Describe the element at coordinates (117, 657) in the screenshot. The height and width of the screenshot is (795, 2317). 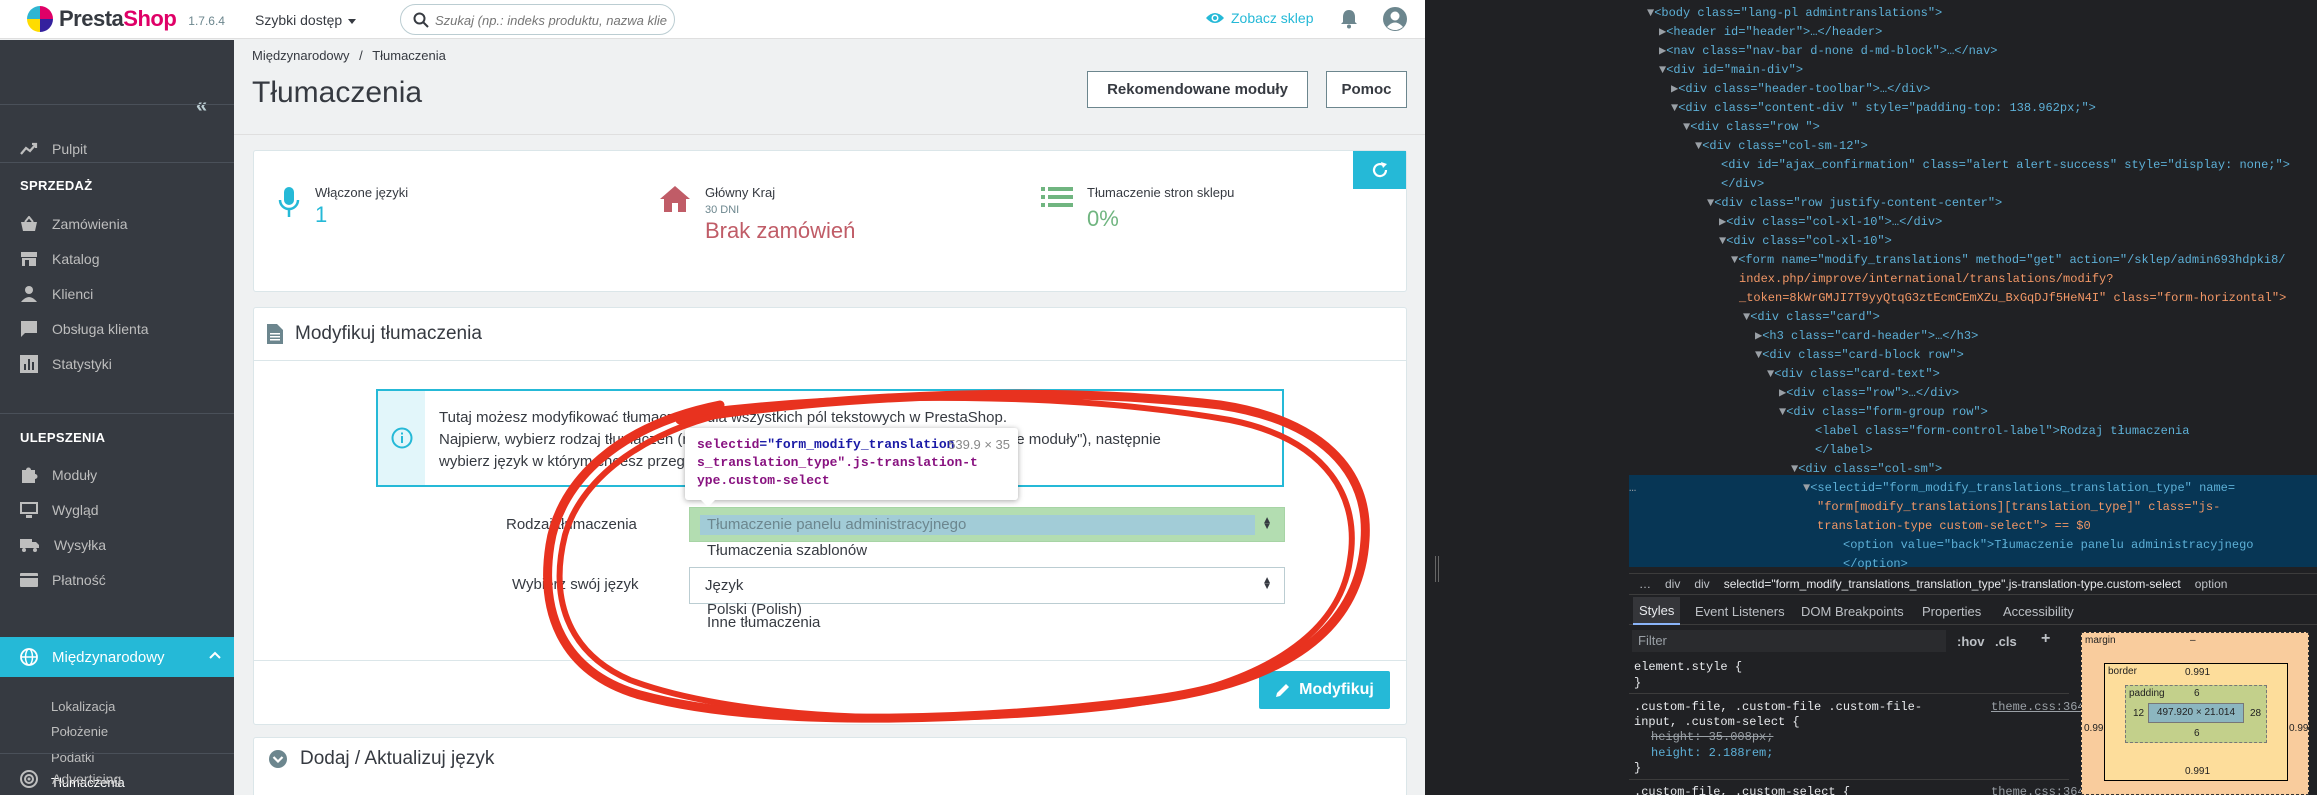
I see `sidebar-item-international: Międzynarodowy` at that location.